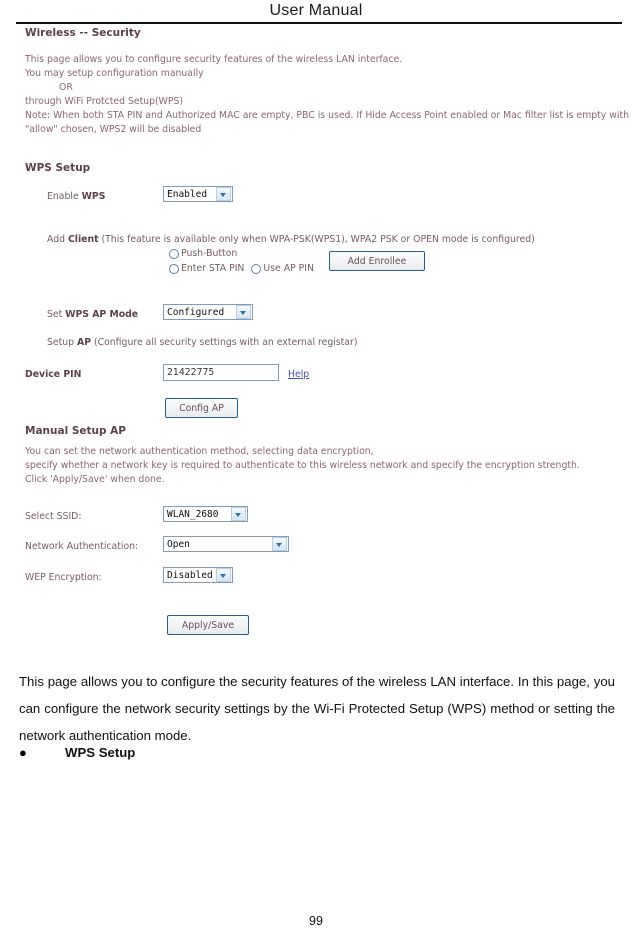 This screenshot has width=632, height=932. Describe the element at coordinates (93, 196) in the screenshot. I see `enable-wps-label-emphasis: WPS` at that location.